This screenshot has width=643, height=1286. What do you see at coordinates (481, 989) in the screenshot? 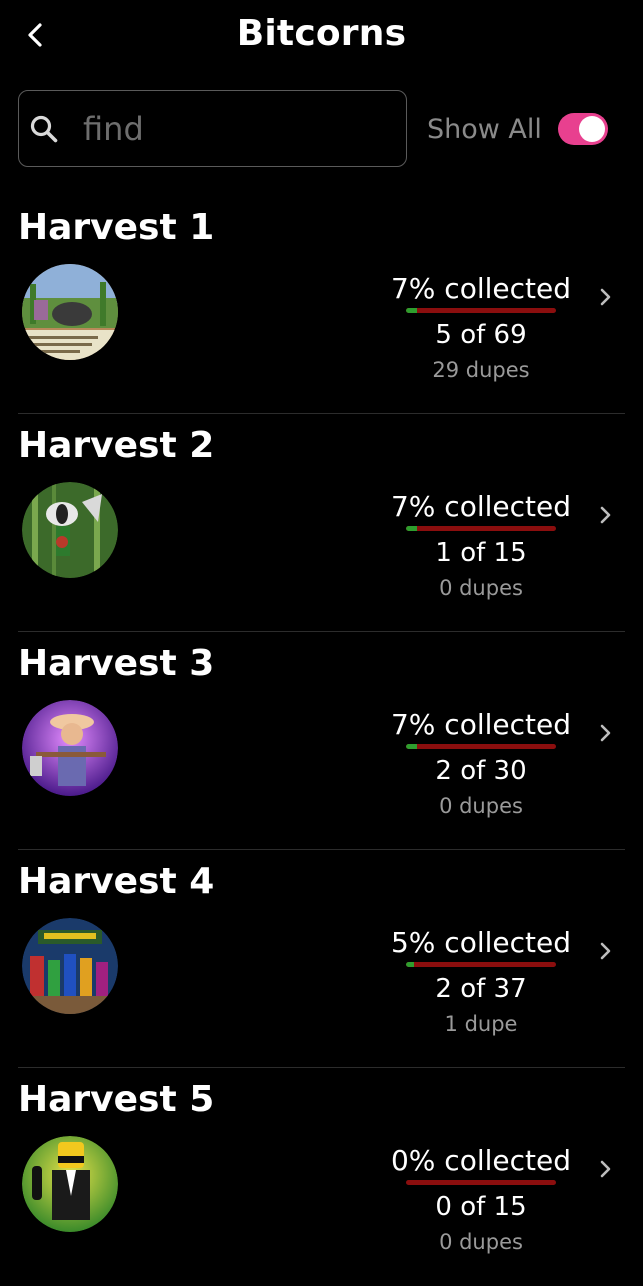
I see `collected-count: 2 of 37` at bounding box center [481, 989].